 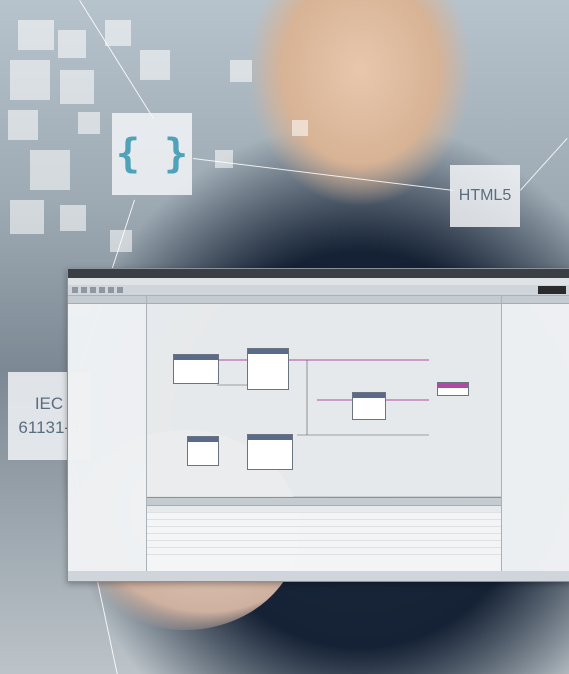 I want to click on table-header-row, so click(x=324, y=509).